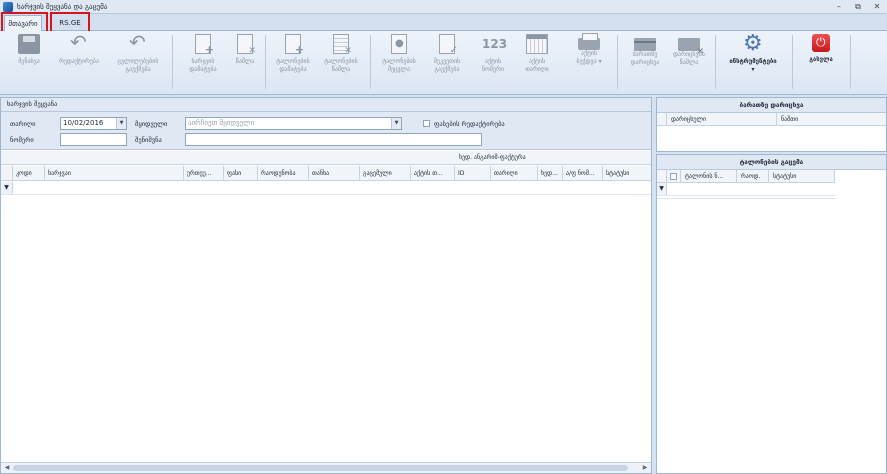 The height and width of the screenshot is (474, 887). I want to click on add-expense-label-1: ხარჯვის, so click(203, 61).